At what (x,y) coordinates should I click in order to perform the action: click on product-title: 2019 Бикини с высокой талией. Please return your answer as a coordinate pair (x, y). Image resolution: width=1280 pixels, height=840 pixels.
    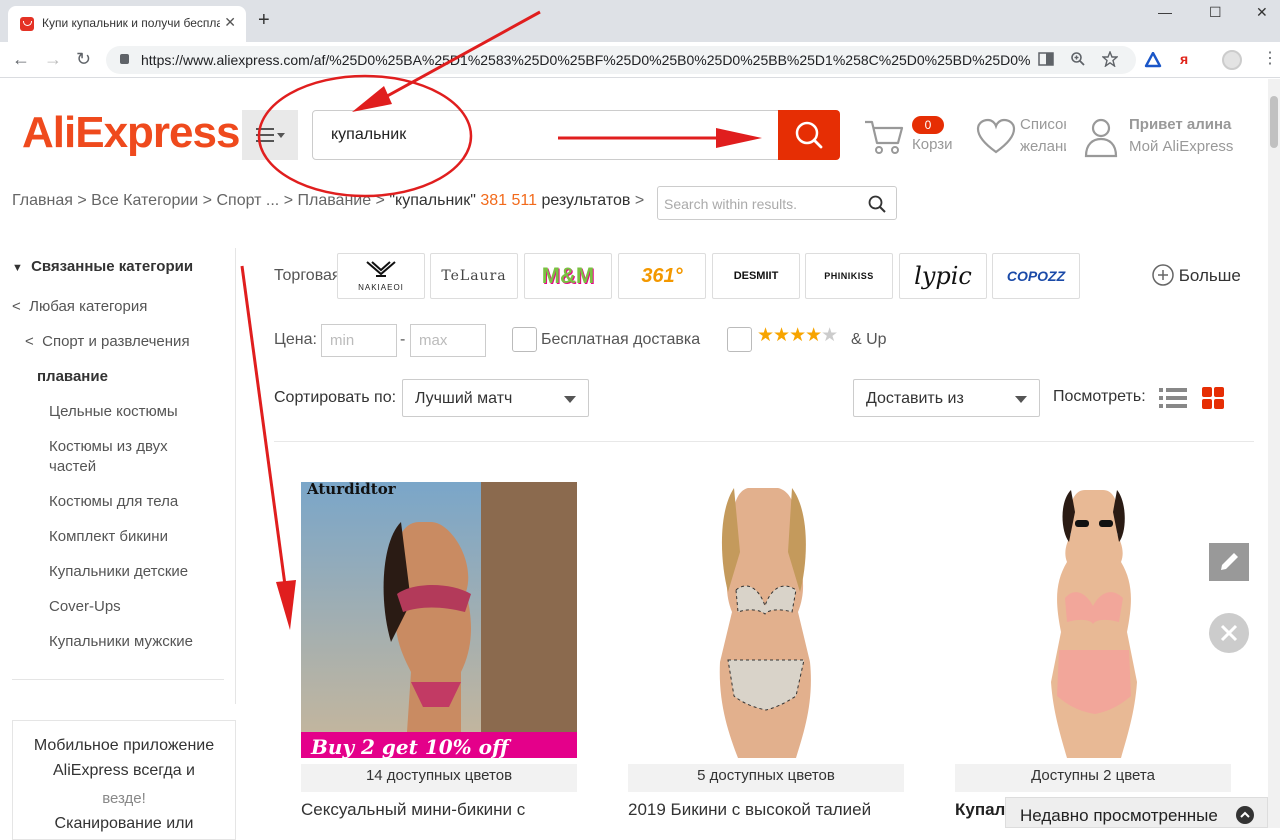
    Looking at the image, I should click on (766, 810).